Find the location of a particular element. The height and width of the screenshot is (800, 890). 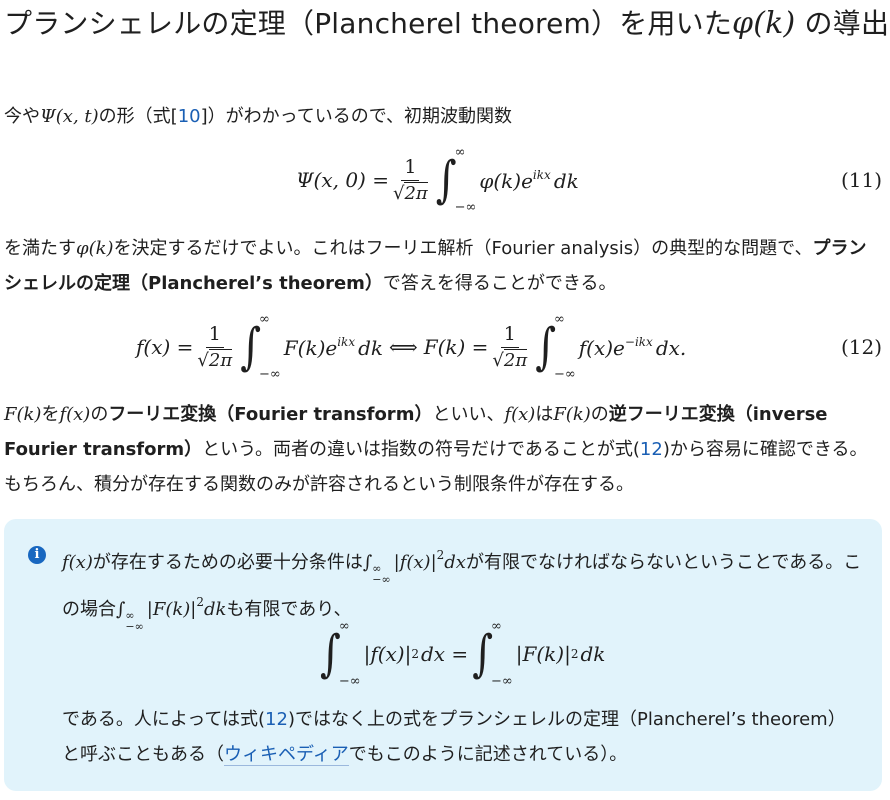

wikipedia-link: ウィキペディア is located at coordinates (286, 755).